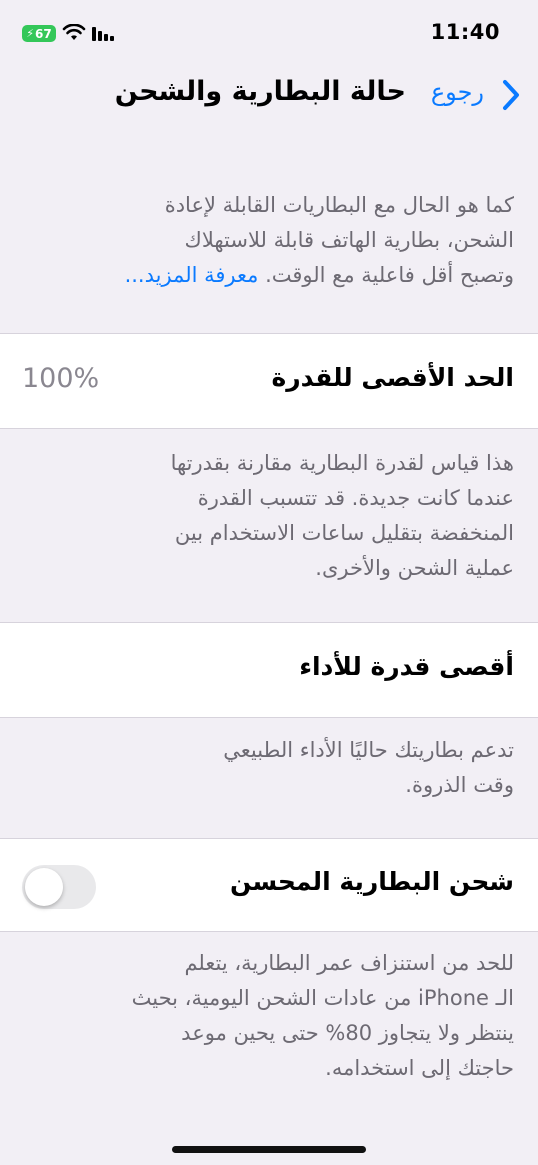  Describe the element at coordinates (342, 463) in the screenshot. I see `description-line: هذا قياس لقدرة البطارية مقارنة بقدرتها` at that location.